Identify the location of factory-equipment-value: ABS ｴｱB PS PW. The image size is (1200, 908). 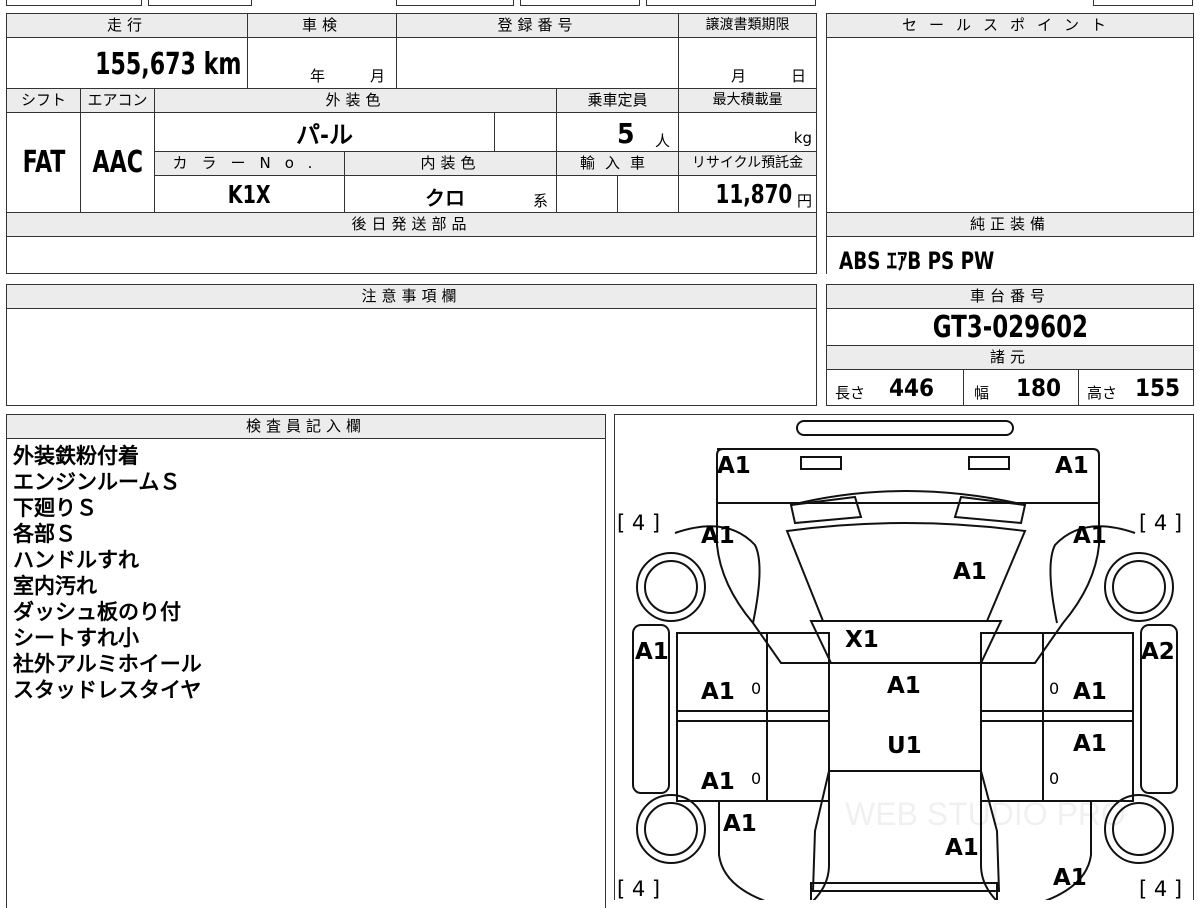
(917, 260).